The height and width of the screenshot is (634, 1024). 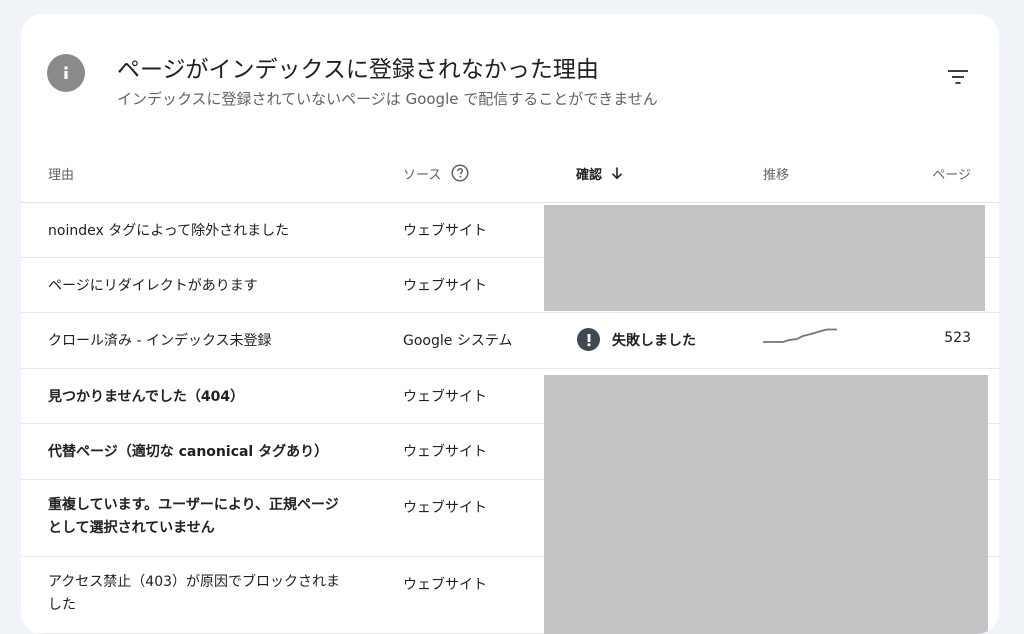 I want to click on row-reason: 重複しています。ユーザーにより、正規ページとして選択されていません, so click(x=193, y=516).